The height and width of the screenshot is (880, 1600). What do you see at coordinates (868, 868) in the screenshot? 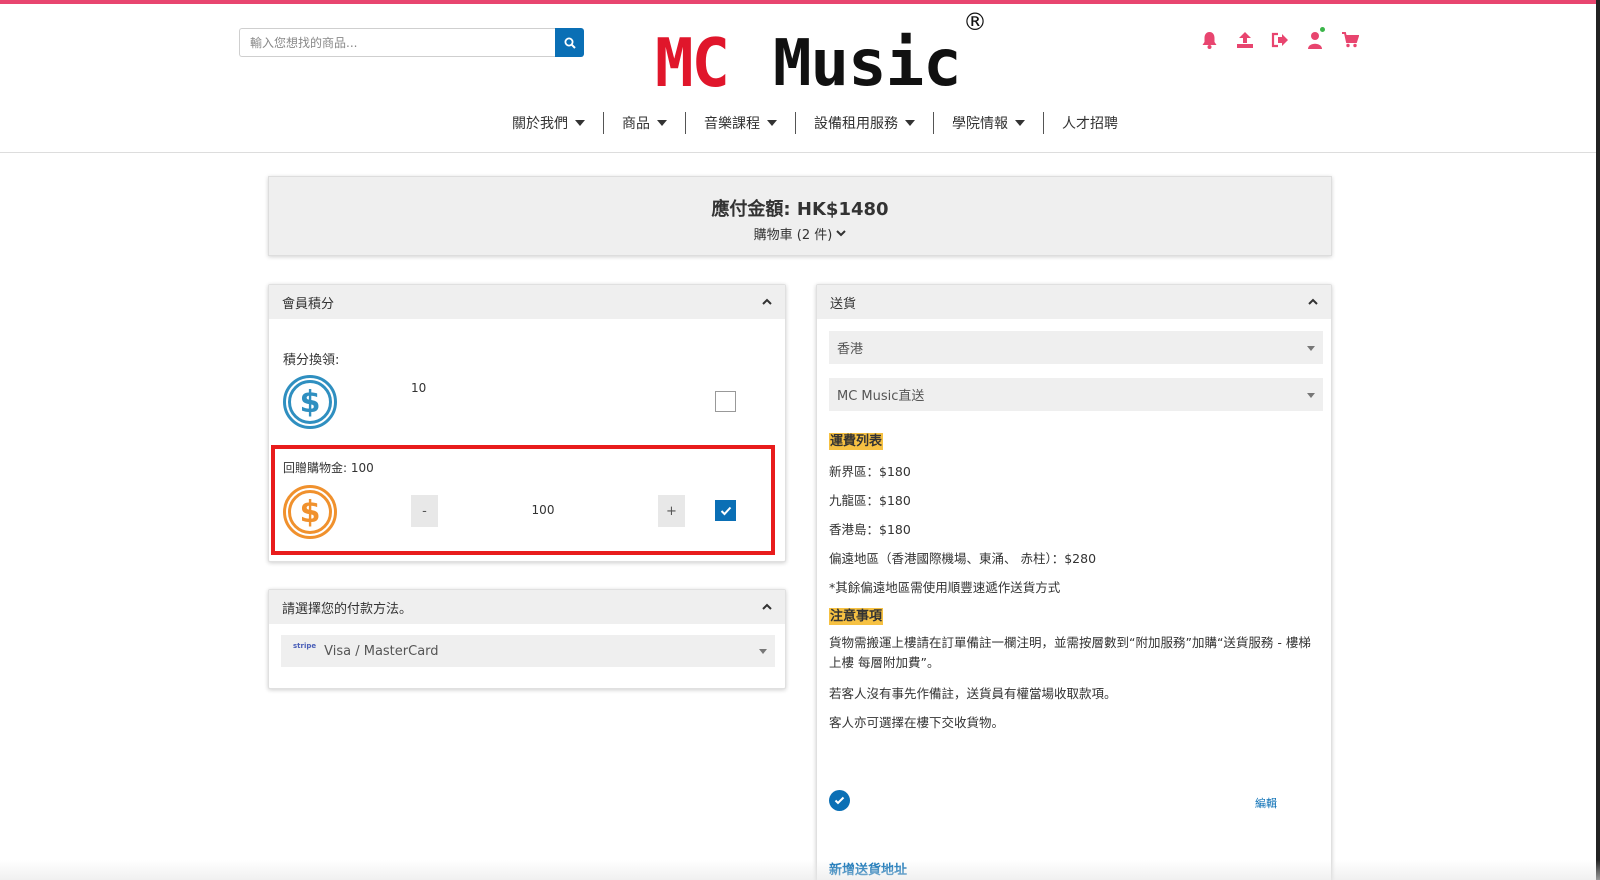
I see `add-address-link: 新增送貨地址` at bounding box center [868, 868].